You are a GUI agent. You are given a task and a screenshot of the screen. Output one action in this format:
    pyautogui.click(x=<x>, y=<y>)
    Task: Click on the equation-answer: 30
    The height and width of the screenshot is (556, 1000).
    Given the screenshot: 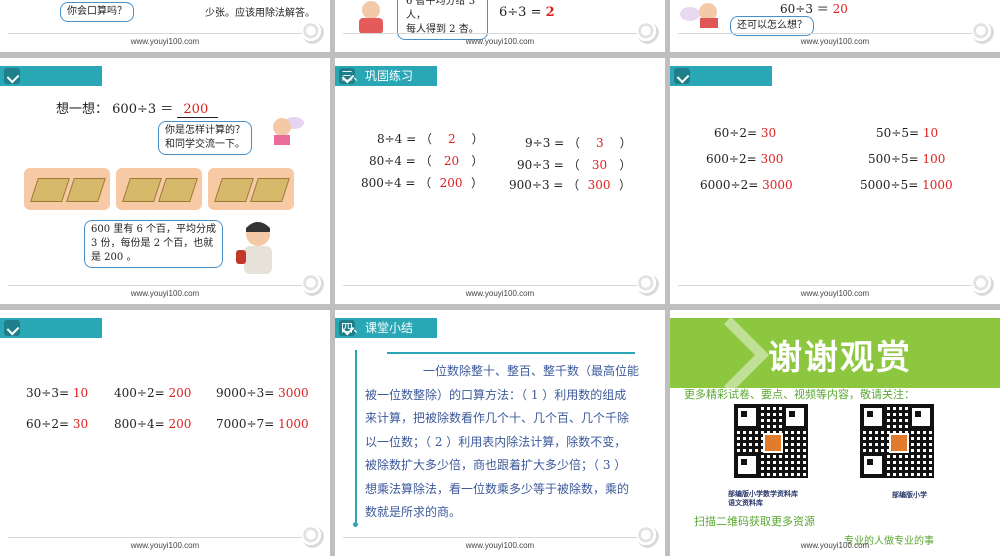 What is the action you would take?
    pyautogui.click(x=768, y=133)
    